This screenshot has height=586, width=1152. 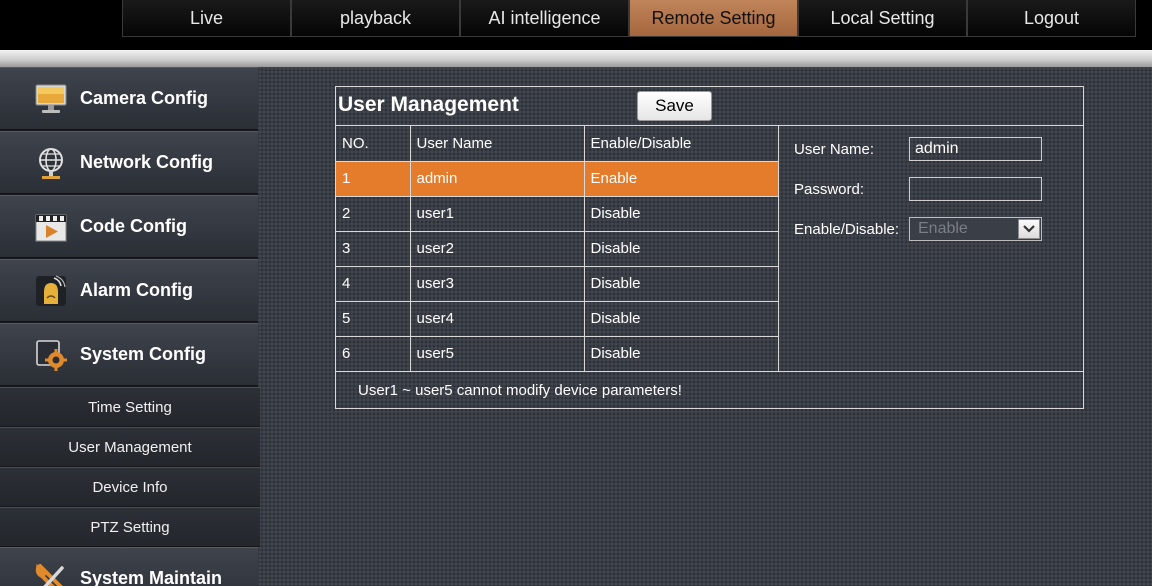 I want to click on table-row: 6 user5 Disable, so click(x=557, y=353).